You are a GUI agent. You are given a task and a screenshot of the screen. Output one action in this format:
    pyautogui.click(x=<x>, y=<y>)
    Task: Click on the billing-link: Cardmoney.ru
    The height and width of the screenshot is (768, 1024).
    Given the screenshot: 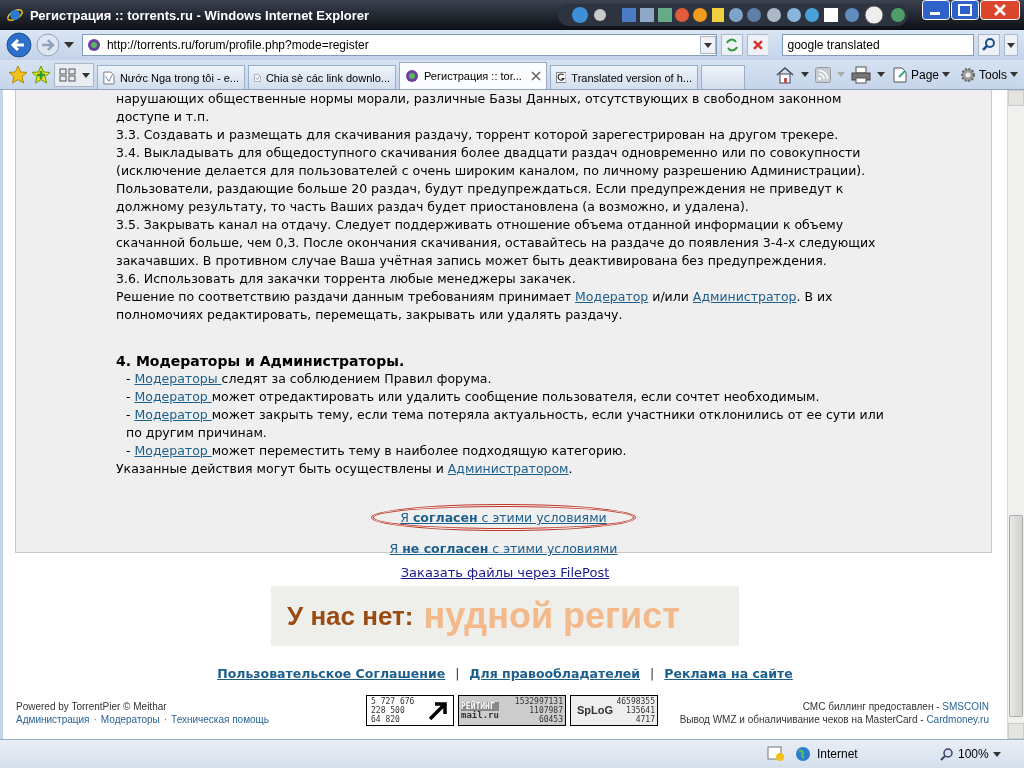 What is the action you would take?
    pyautogui.click(x=957, y=719)
    